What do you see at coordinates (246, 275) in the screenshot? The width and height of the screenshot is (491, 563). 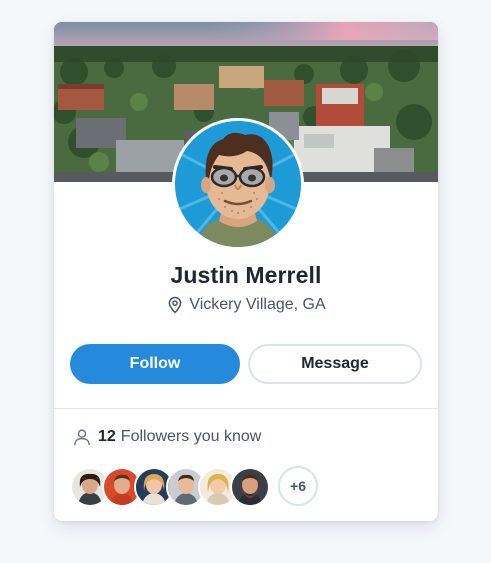 I see `profile-name: Justin Merrell` at bounding box center [246, 275].